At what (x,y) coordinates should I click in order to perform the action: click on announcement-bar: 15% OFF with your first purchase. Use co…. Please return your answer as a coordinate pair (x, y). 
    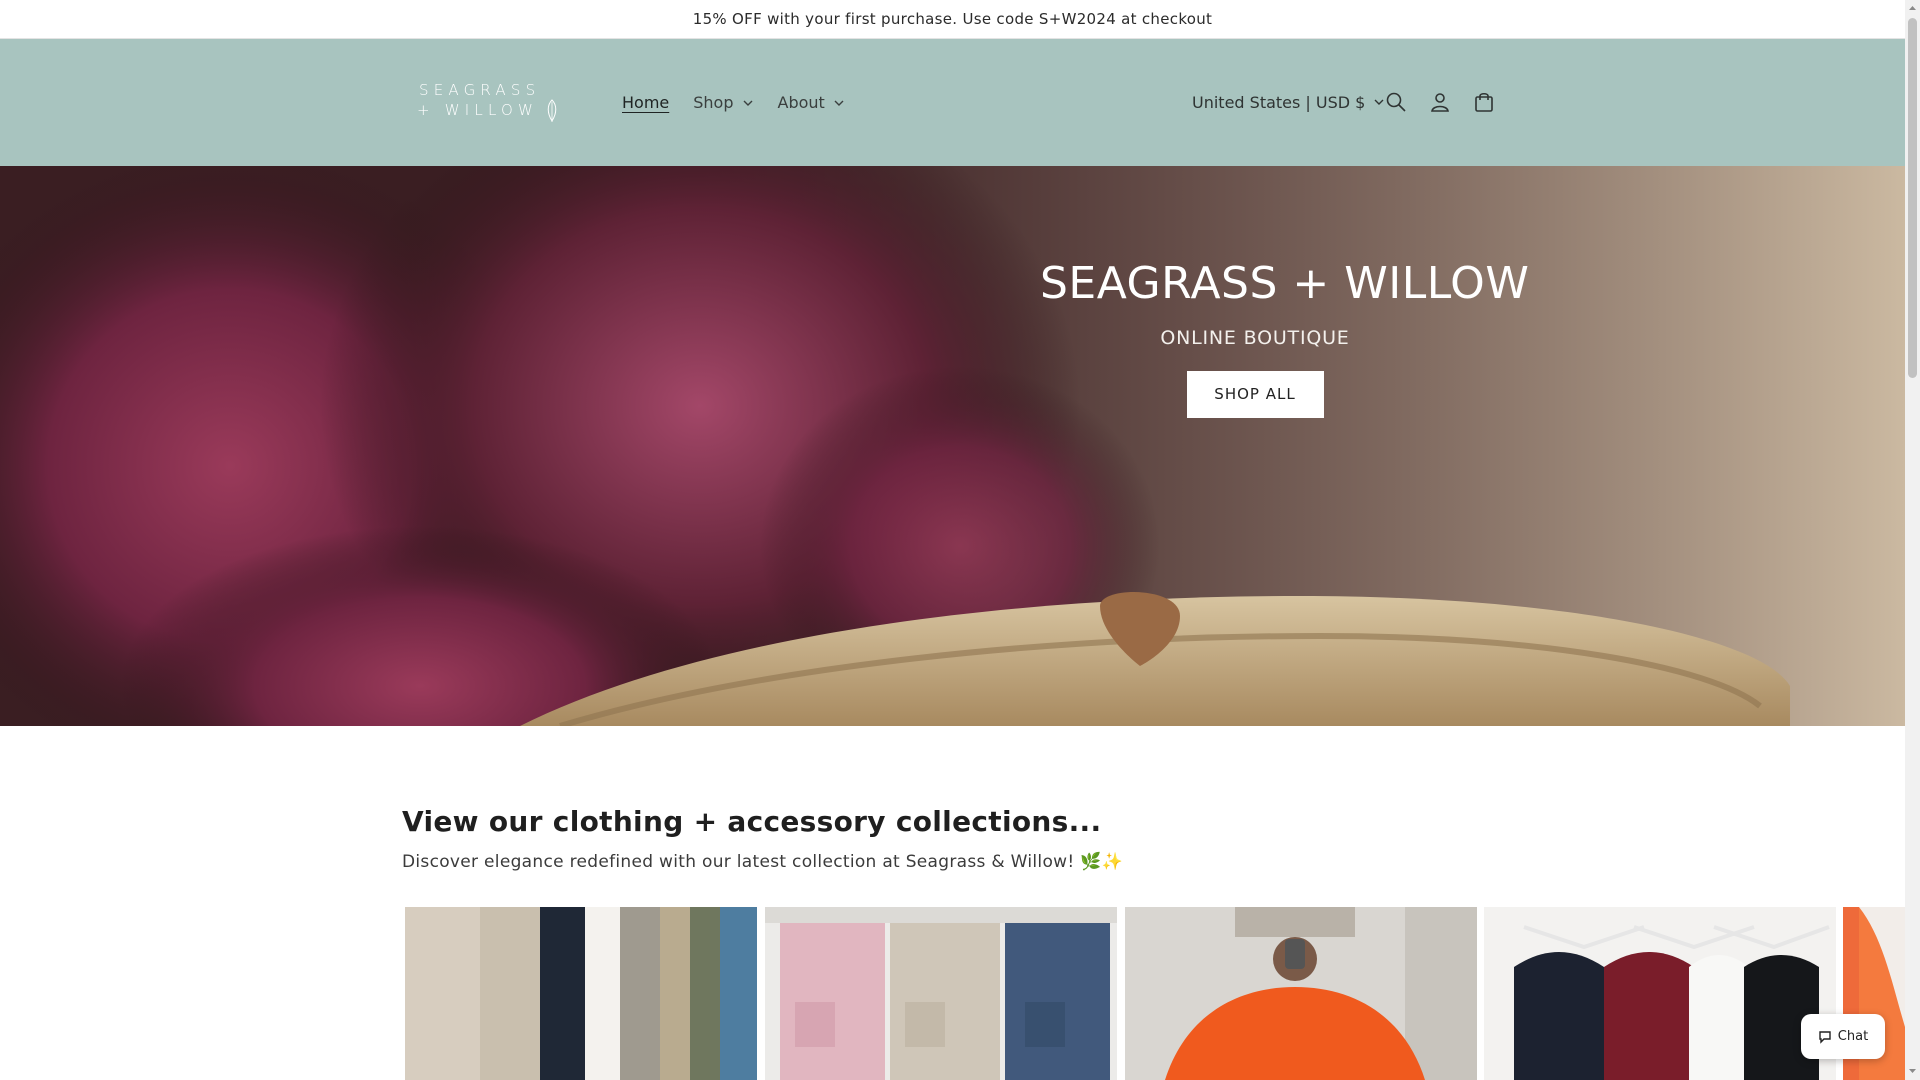
    Looking at the image, I should click on (952, 19).